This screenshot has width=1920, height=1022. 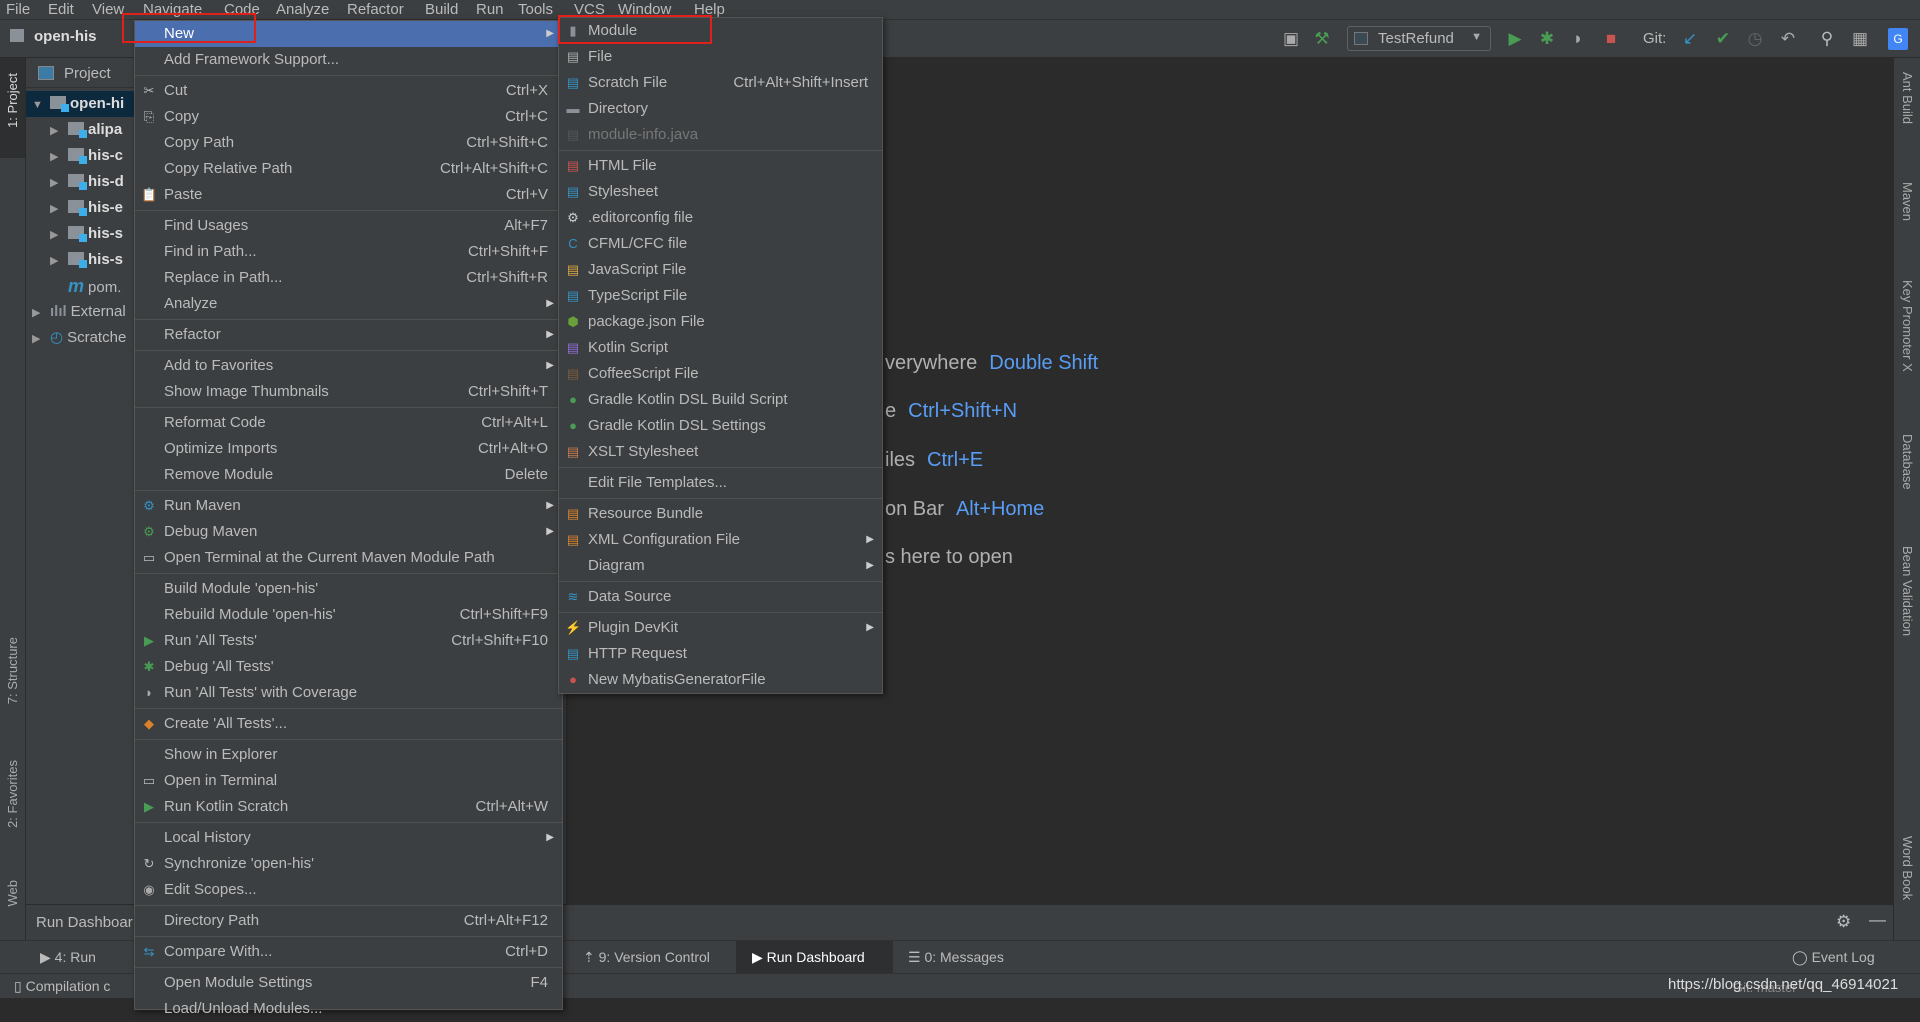 What do you see at coordinates (348, 449) in the screenshot?
I see `menu-item-optimize-imports: Optimize Imports Ctrl+Alt+O` at bounding box center [348, 449].